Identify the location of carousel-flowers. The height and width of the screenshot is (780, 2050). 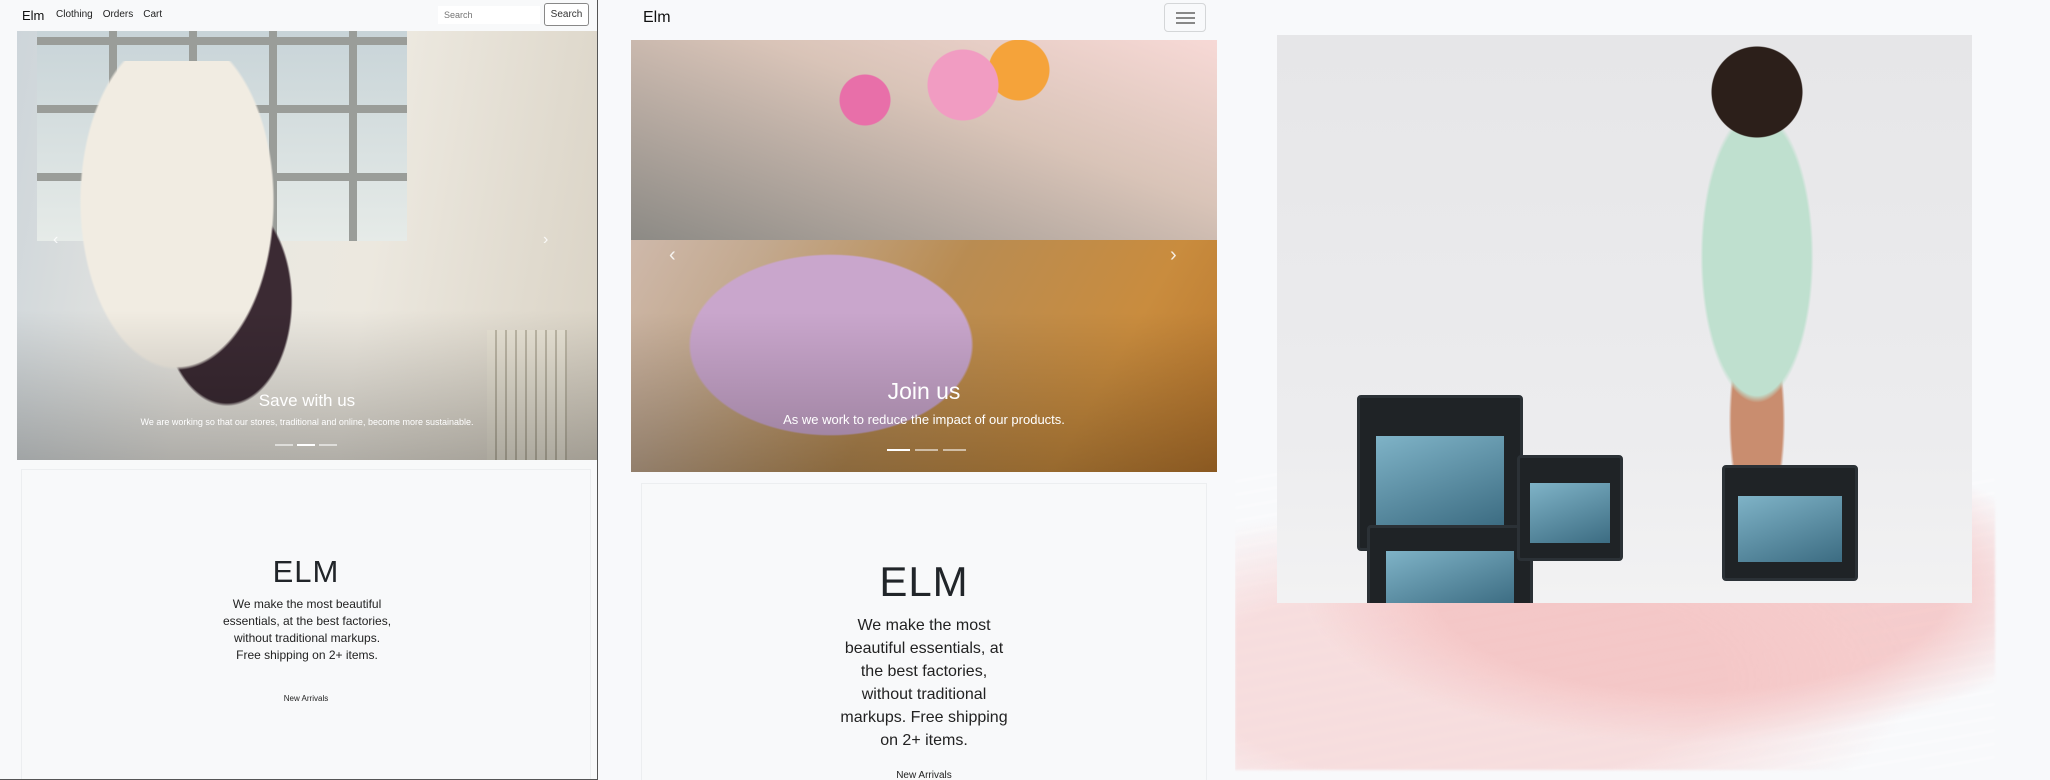
(921, 115).